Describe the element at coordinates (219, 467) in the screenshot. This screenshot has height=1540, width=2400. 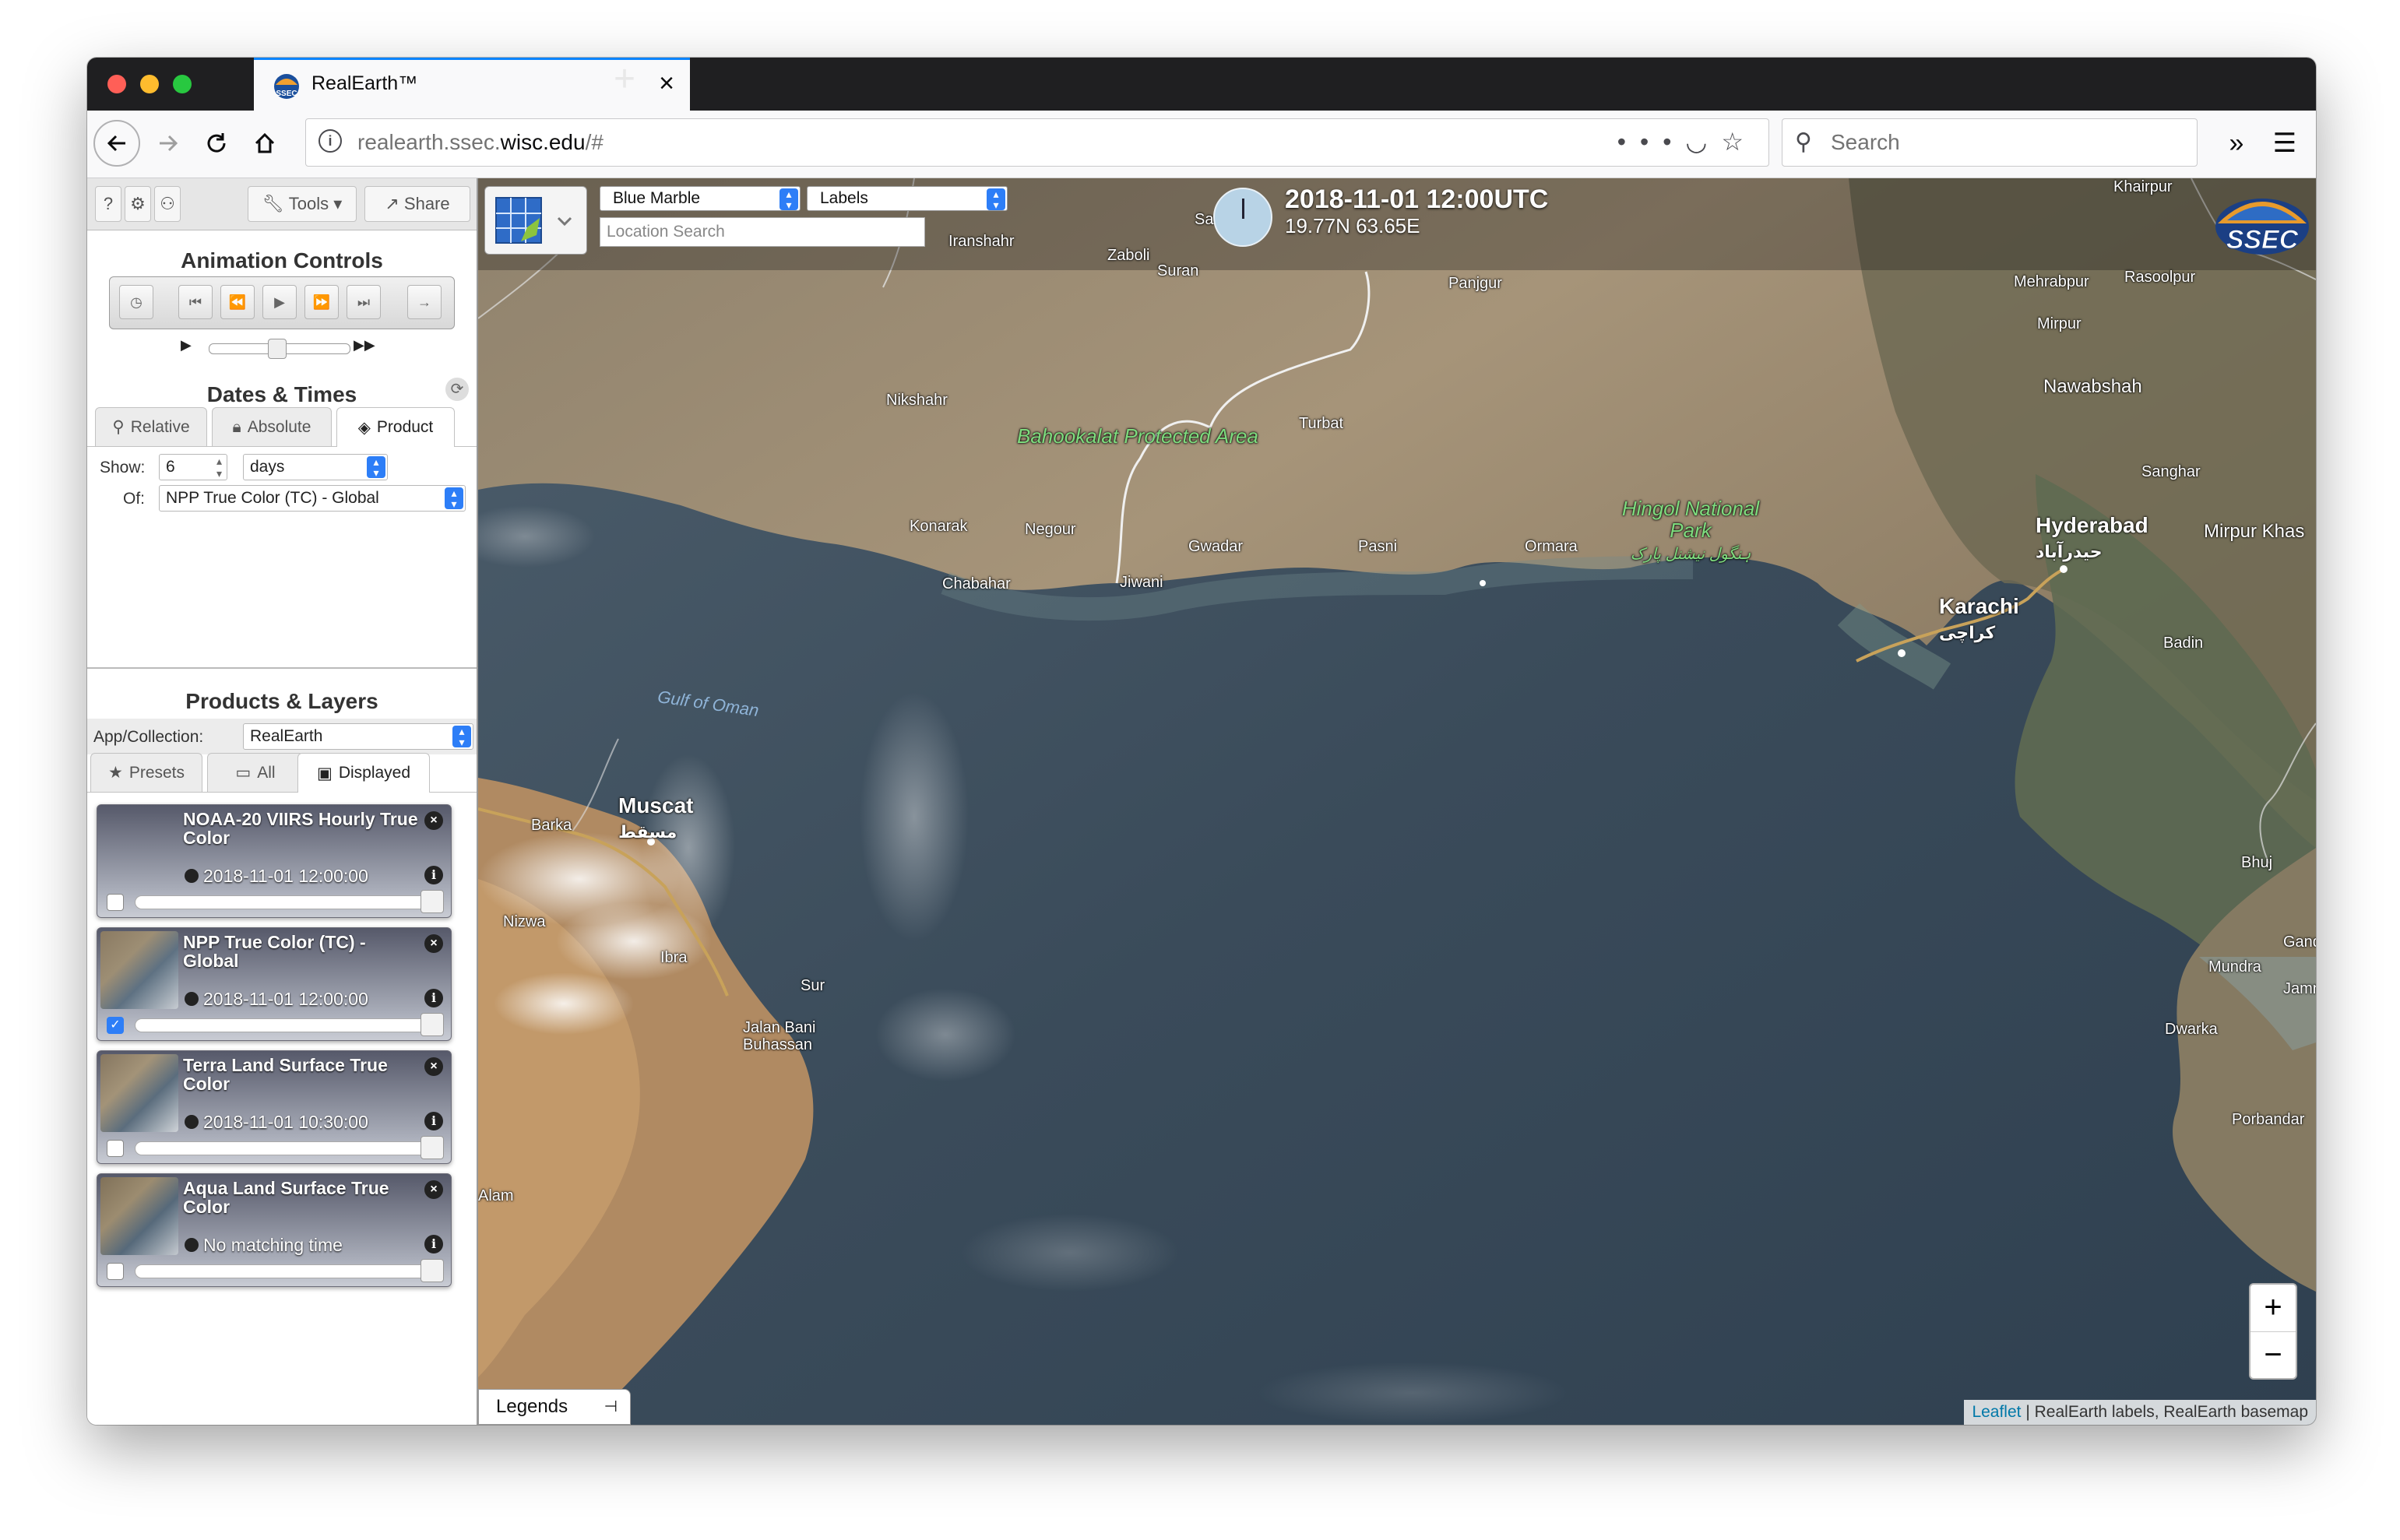
I see `stepper-arrows-icon: ▴ ▾` at that location.